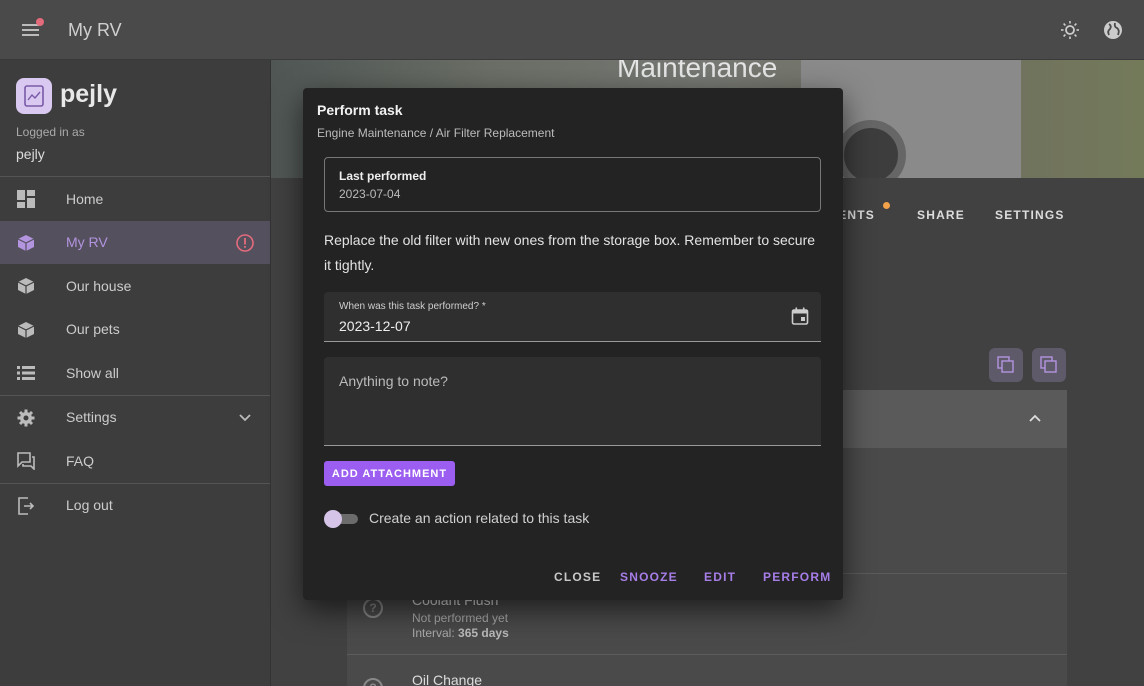 The image size is (1144, 686). Describe the element at coordinates (447, 679) in the screenshot. I see `task-title: Oil Change` at that location.